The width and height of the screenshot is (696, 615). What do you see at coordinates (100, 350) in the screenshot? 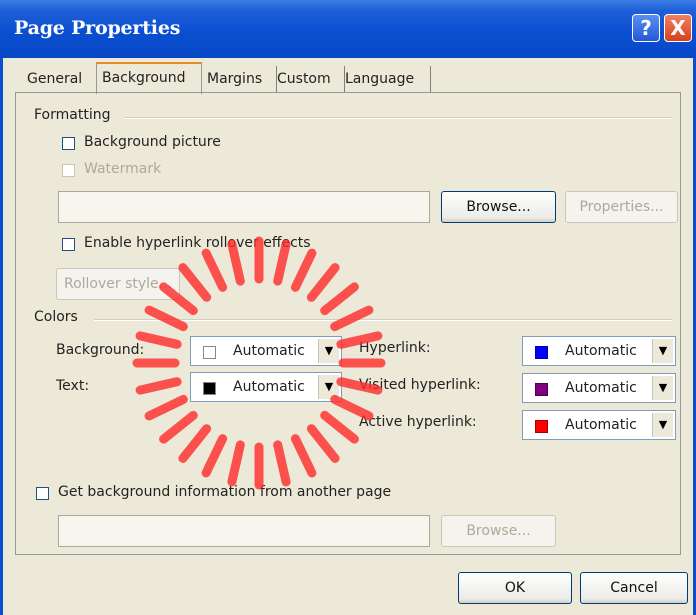
I see `background-color-label: Background:` at bounding box center [100, 350].